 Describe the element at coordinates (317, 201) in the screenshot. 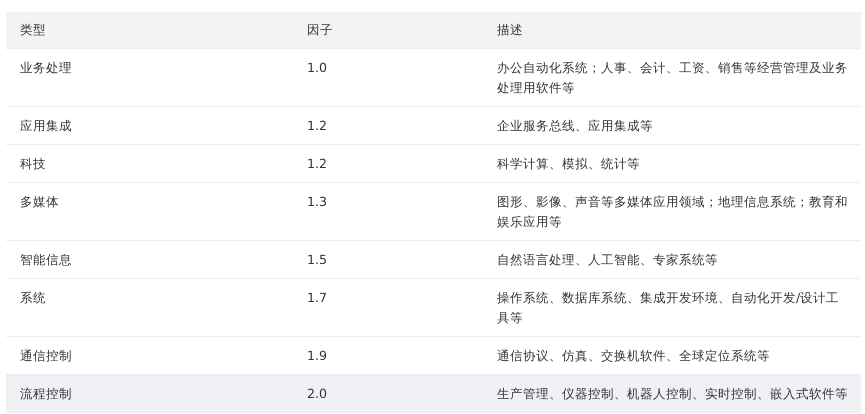

I see `table-cell: 1.3` at that location.